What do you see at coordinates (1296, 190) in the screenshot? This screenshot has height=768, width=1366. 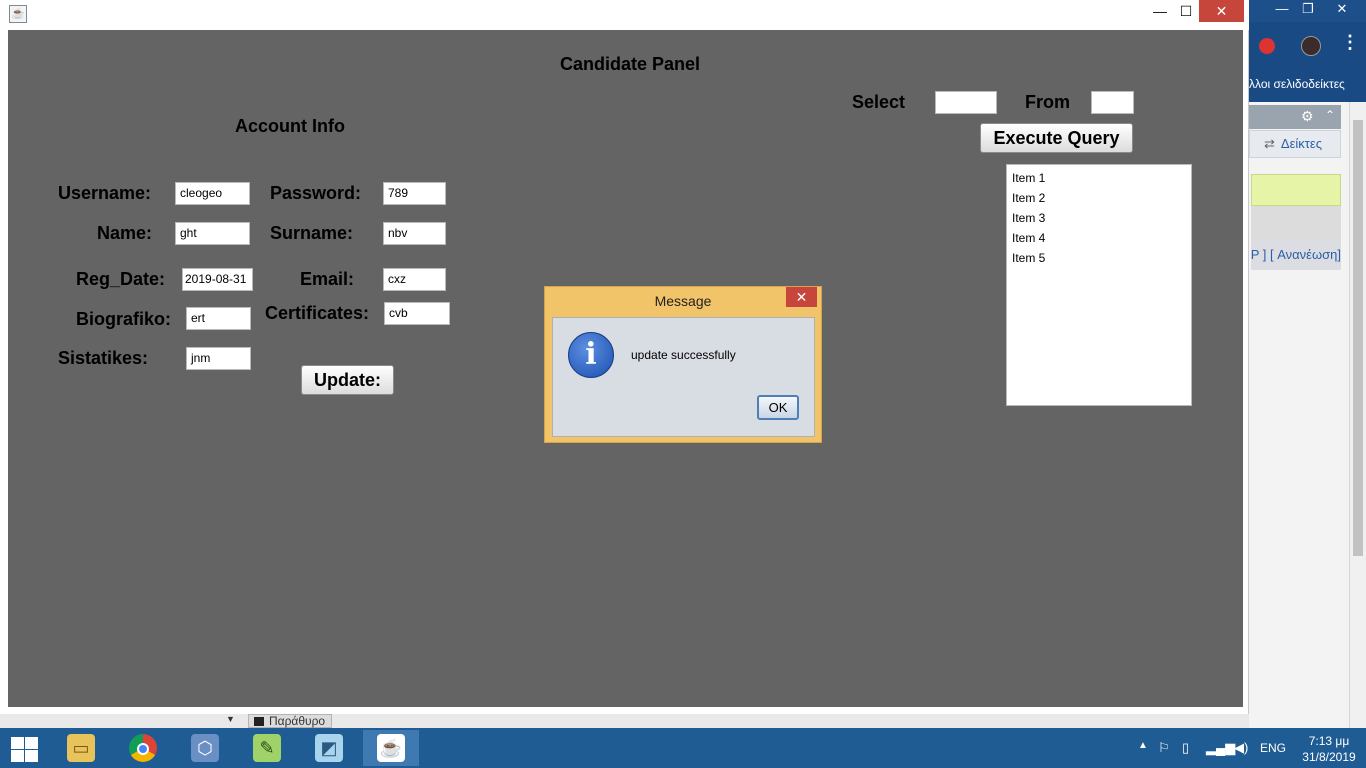 I see `notice-bar` at bounding box center [1296, 190].